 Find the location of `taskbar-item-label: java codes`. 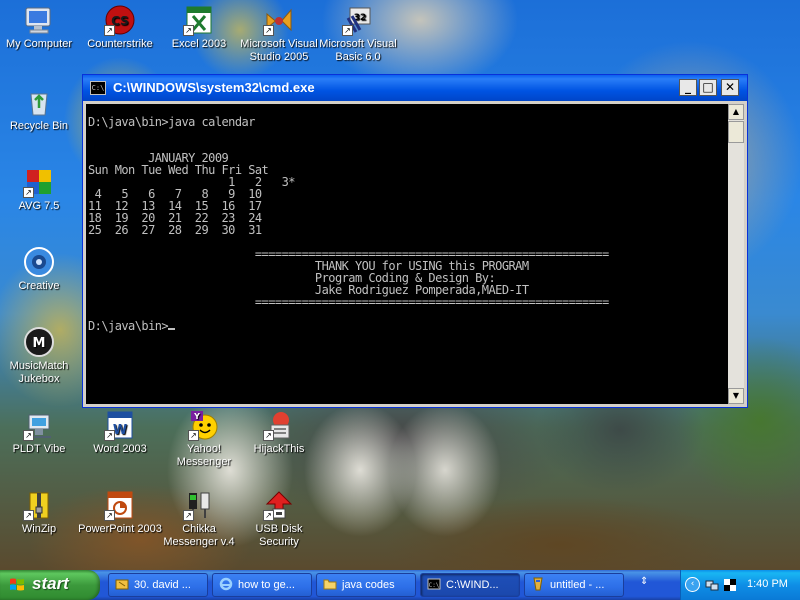

taskbar-item-label: java codes is located at coordinates (368, 585).